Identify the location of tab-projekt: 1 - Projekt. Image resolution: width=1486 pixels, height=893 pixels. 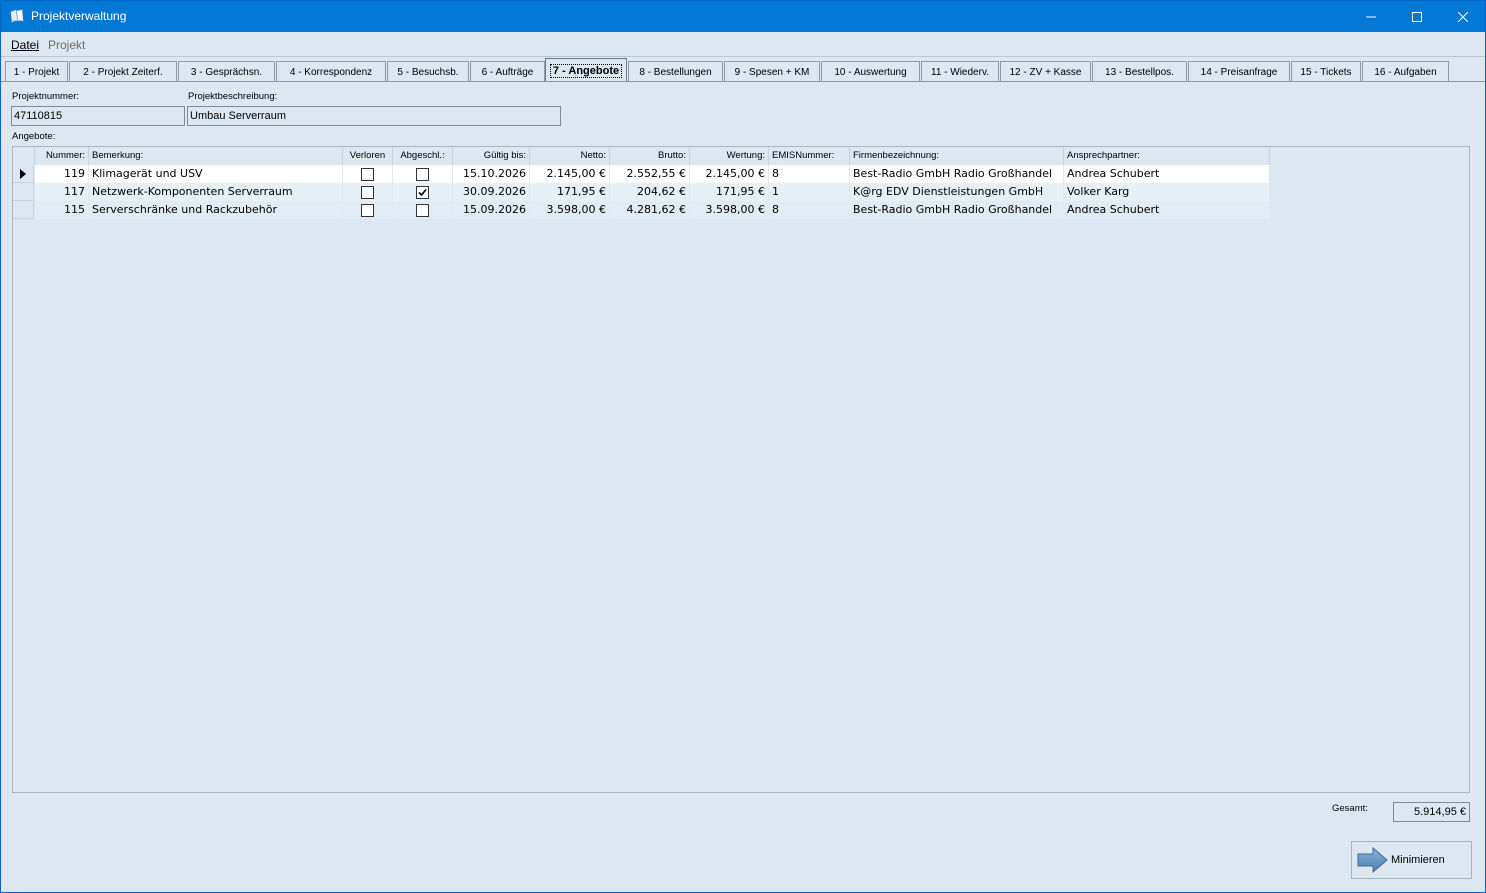
(36, 71).